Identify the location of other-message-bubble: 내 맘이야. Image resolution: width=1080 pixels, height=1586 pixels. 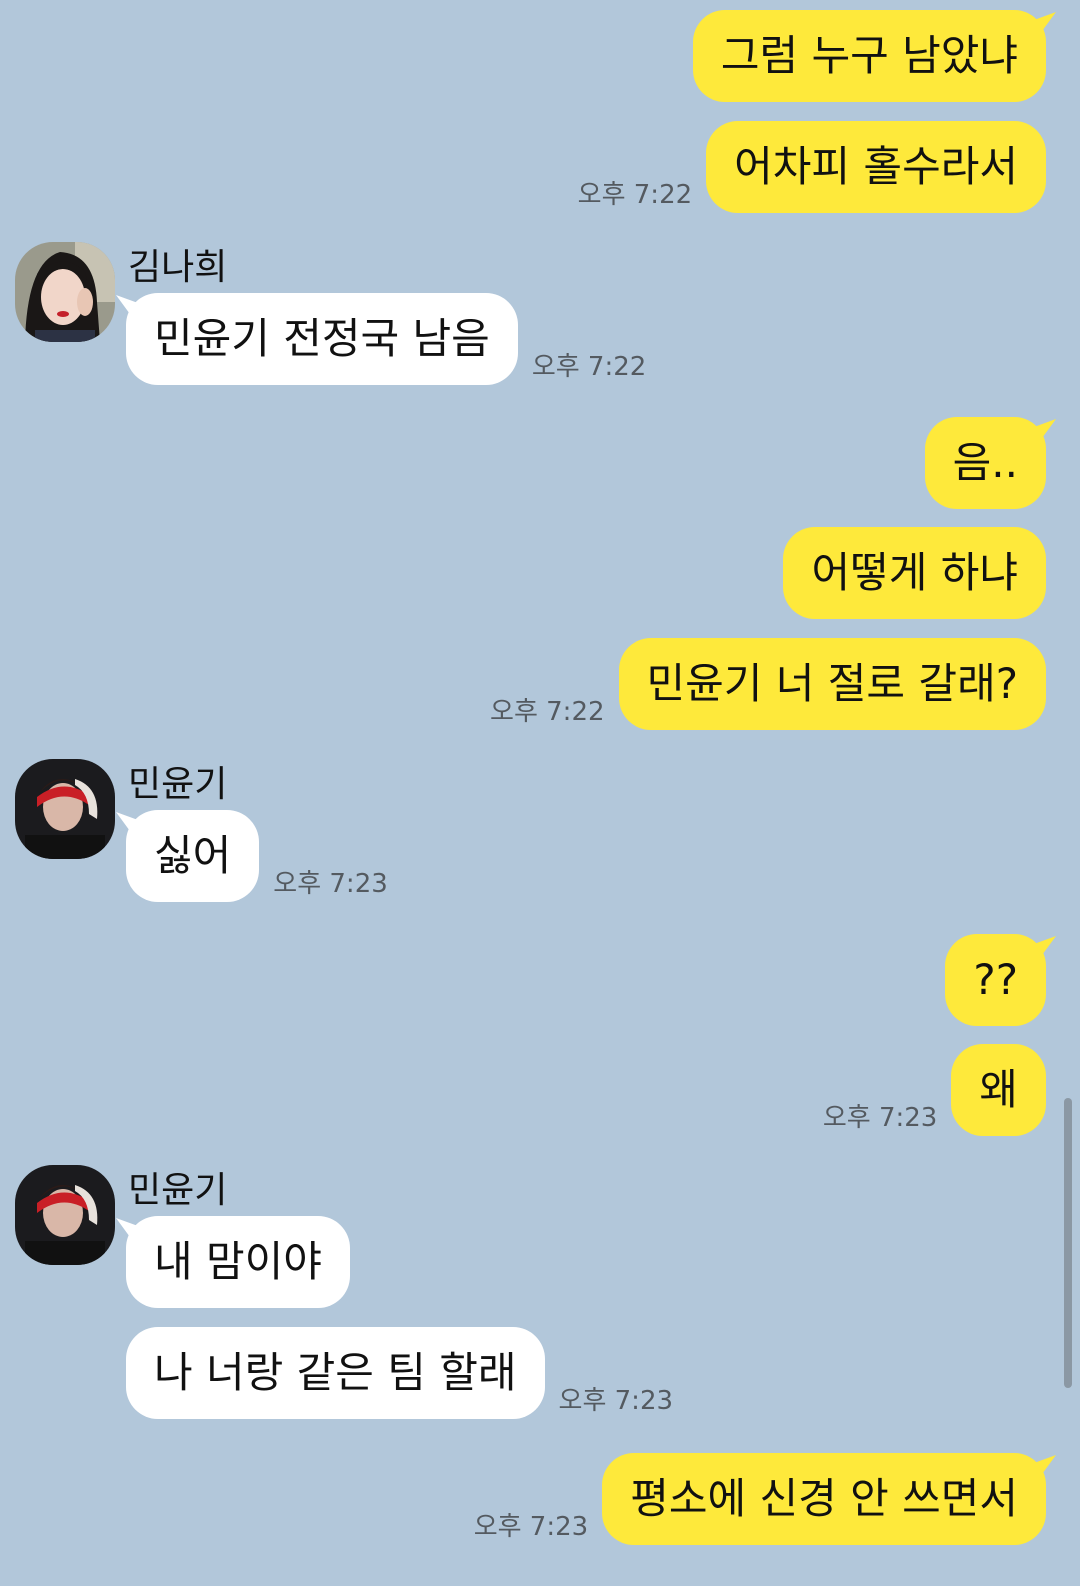
(238, 1262).